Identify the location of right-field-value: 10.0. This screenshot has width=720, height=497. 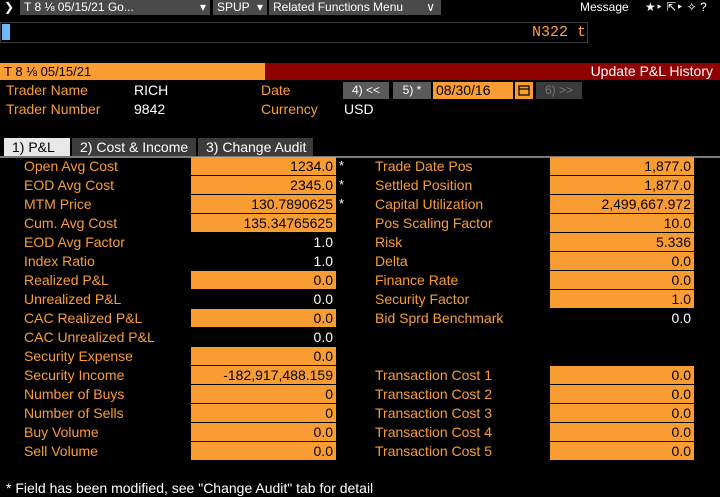
(622, 223).